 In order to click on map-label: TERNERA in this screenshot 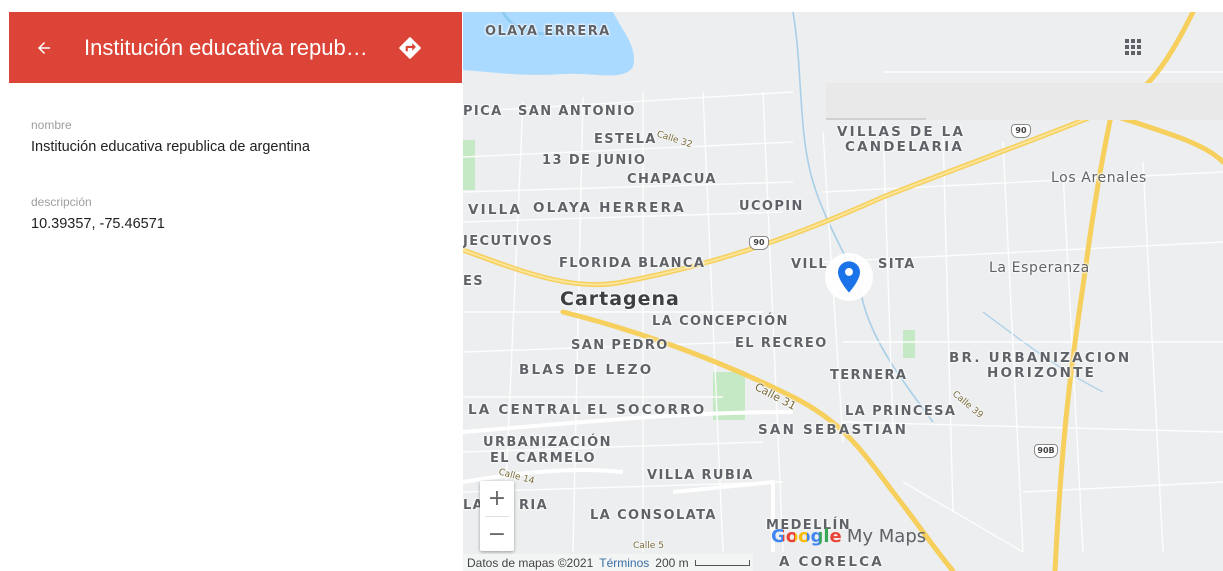, I will do `click(869, 375)`.